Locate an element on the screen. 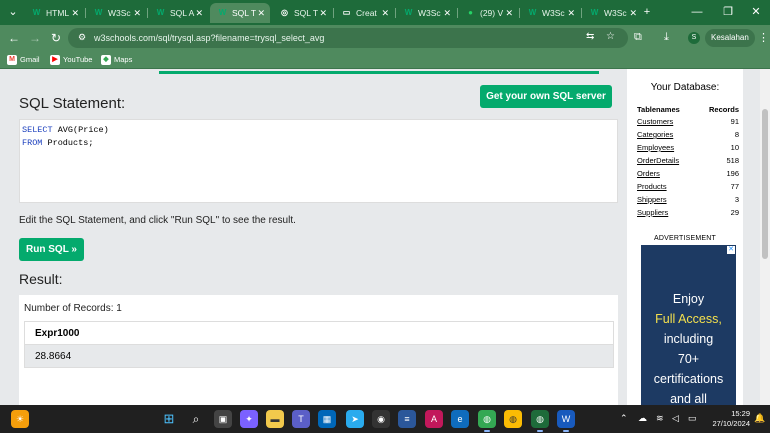 The image size is (770, 433). table-name-link: OrderDetails is located at coordinates (667, 160).